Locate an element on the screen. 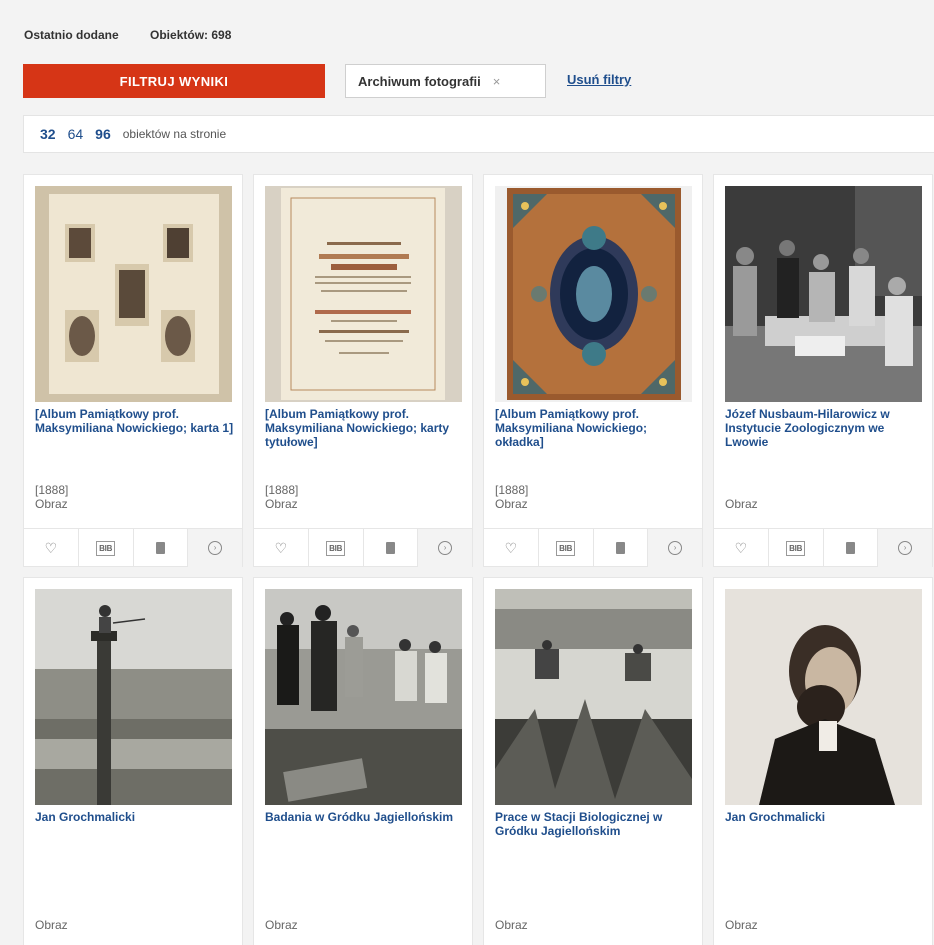 The height and width of the screenshot is (945, 934). card-title-link: Badania w Gródku Jagiellońskim is located at coordinates (365, 817).